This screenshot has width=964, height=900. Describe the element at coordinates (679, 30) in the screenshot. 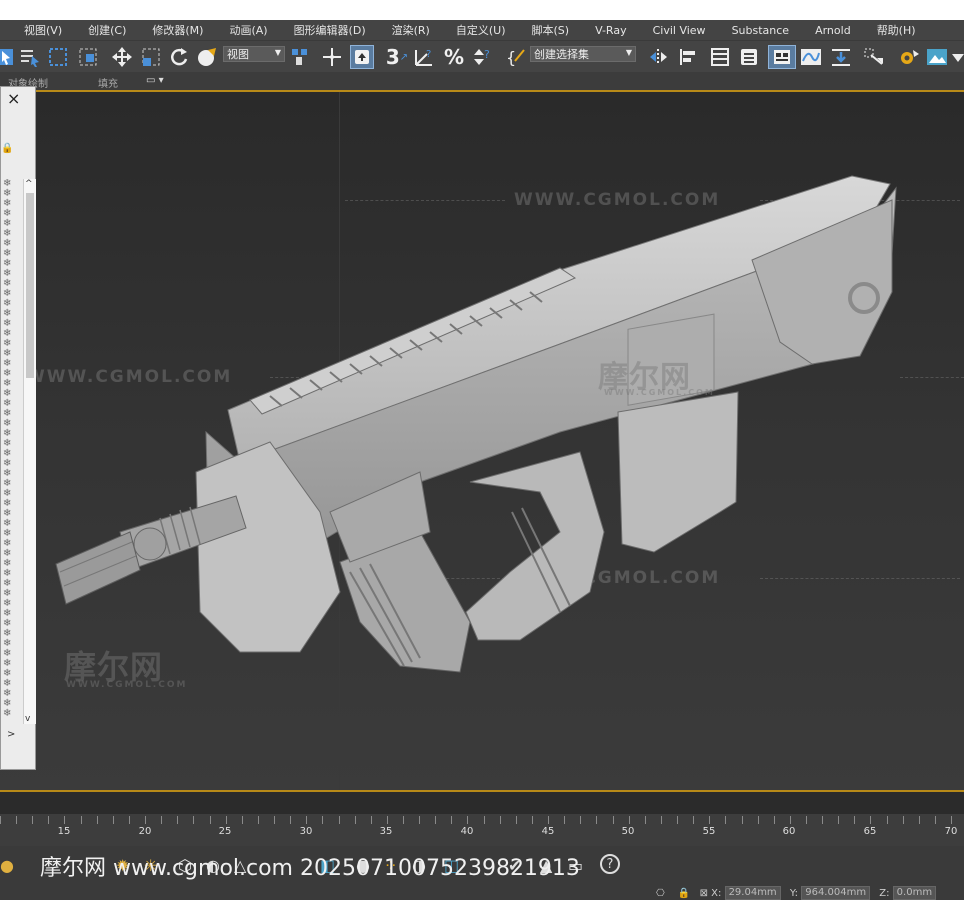

I see `menu-civil-view: Civil View` at that location.